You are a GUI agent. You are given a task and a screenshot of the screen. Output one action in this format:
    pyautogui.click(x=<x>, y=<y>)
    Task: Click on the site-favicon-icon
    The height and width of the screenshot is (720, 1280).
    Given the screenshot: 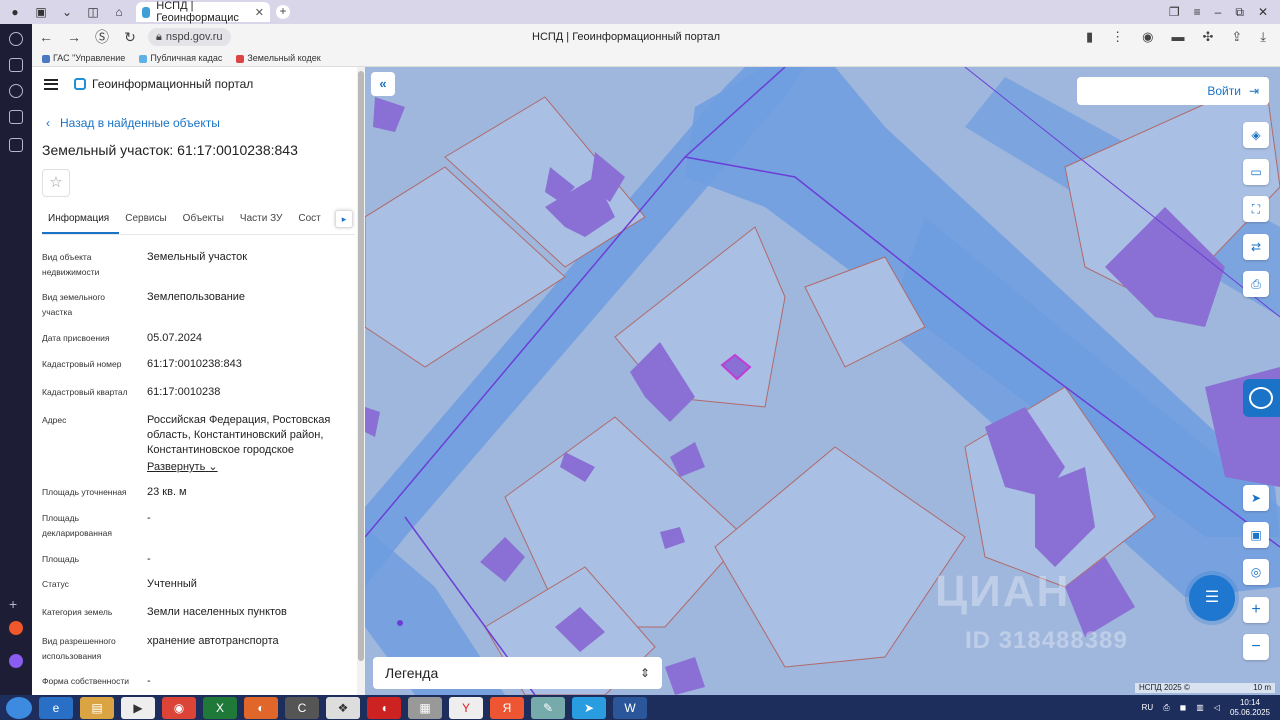 What is the action you would take?
    pyautogui.click(x=146, y=12)
    